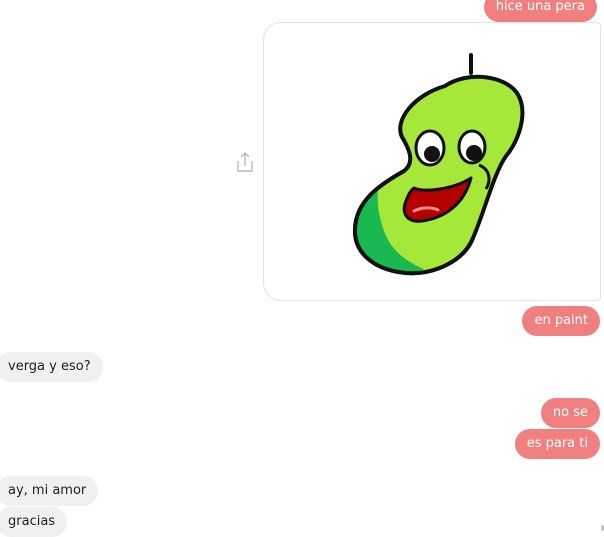  What do you see at coordinates (540, 11) in the screenshot?
I see `message-bubble-outgoing: hice una pera` at bounding box center [540, 11].